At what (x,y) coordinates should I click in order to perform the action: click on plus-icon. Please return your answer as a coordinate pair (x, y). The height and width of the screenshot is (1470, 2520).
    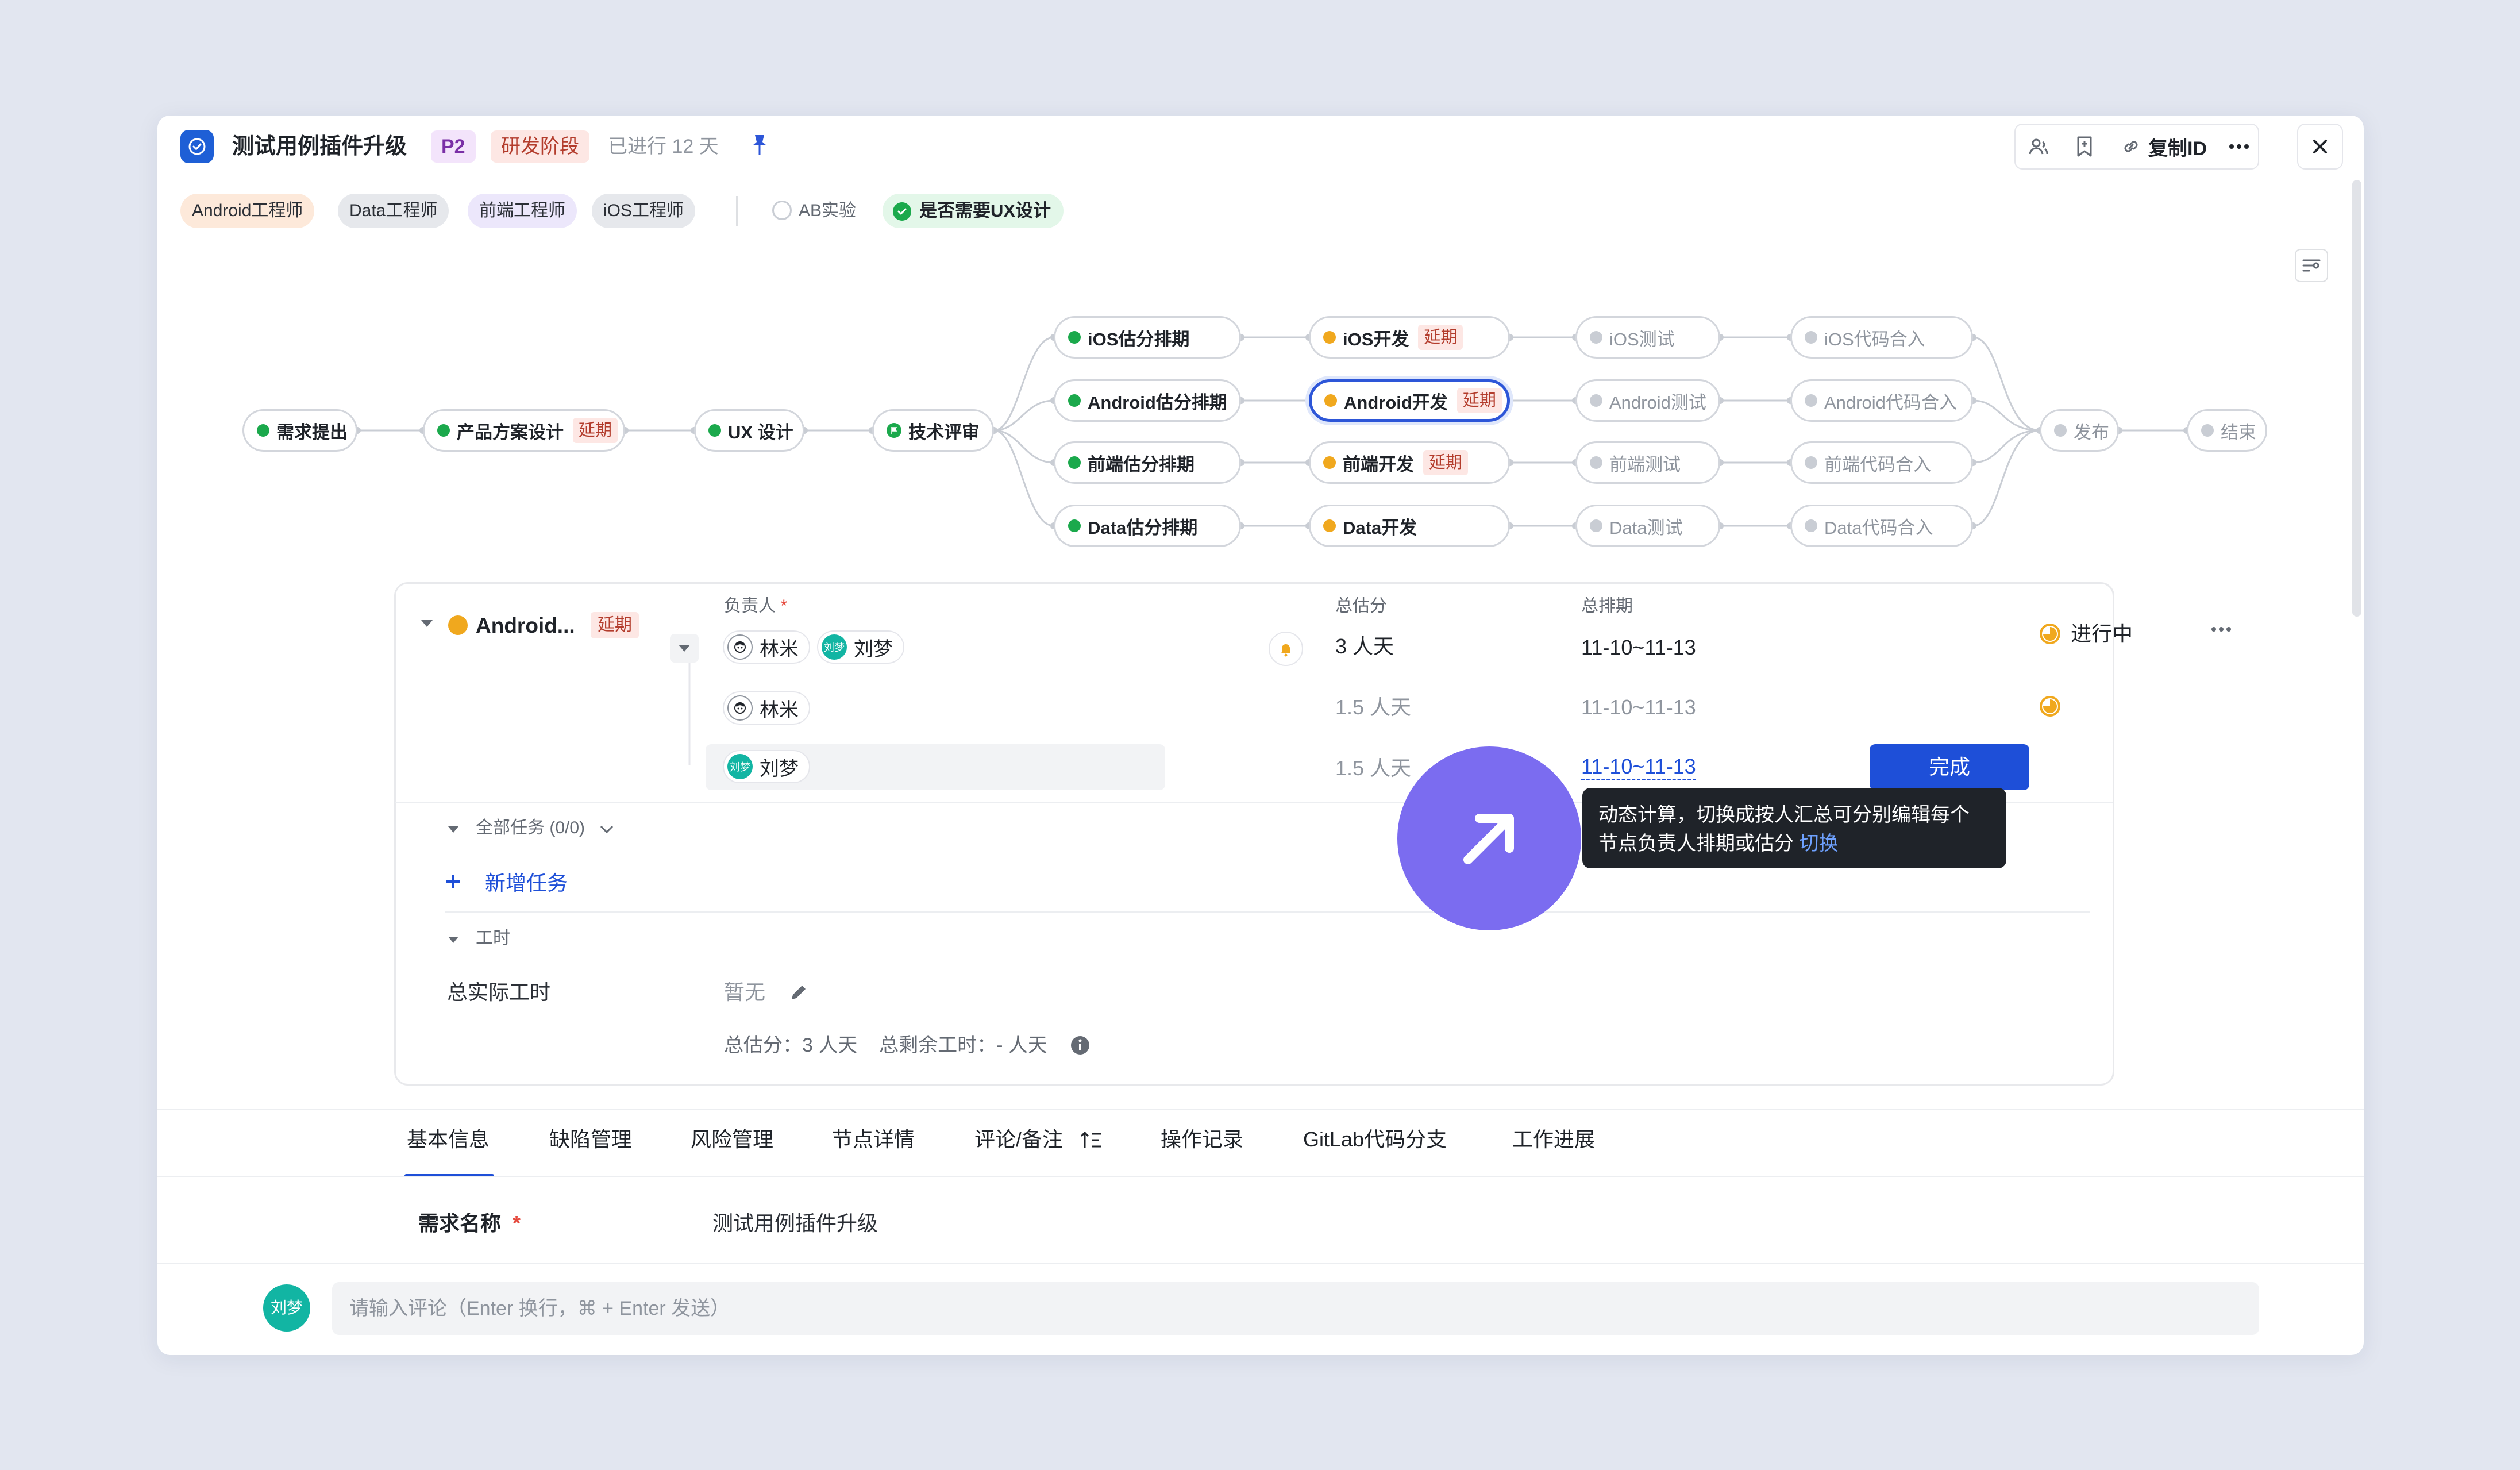
    Looking at the image, I should click on (453, 883).